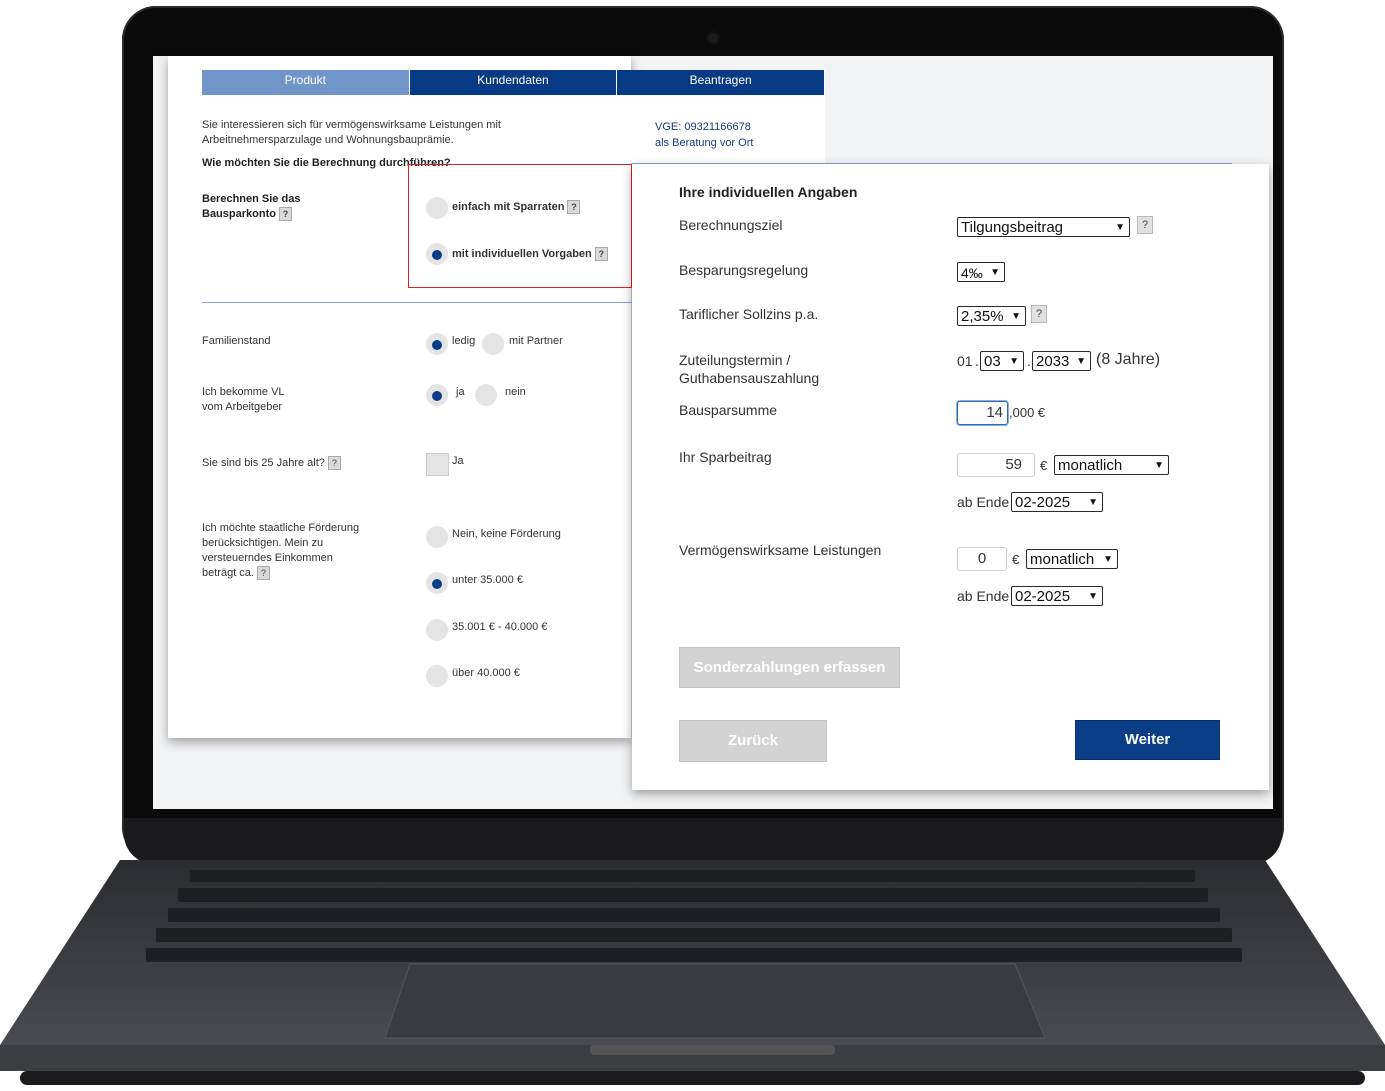 This screenshot has width=1385, height=1091. Describe the element at coordinates (1002, 361) in the screenshot. I see `zuteilung-month-select: 03 ▼` at that location.